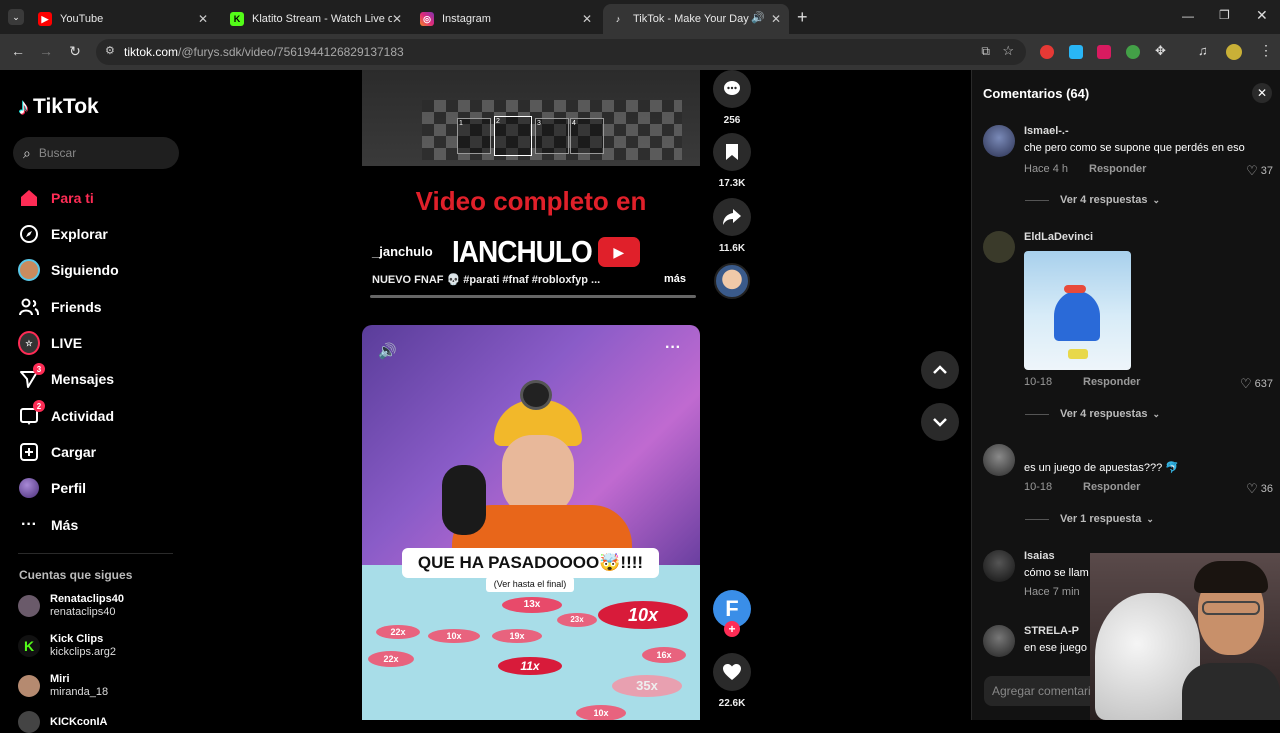 The width and height of the screenshot is (1280, 733). I want to click on nav-cargar: Cargar, so click(57, 452).